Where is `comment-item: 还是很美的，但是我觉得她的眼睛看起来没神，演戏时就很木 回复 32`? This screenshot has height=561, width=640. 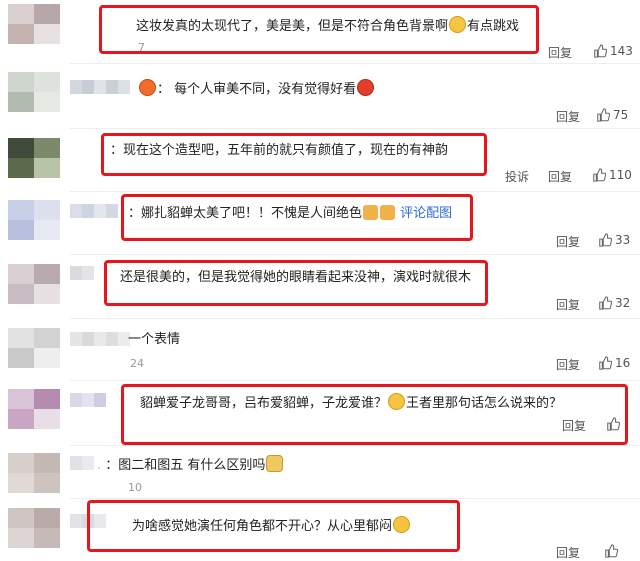
comment-item: 还是很美的，但是我觉得她的眼睛看起来没神，演戏时就很木 回复 32 is located at coordinates (320, 287).